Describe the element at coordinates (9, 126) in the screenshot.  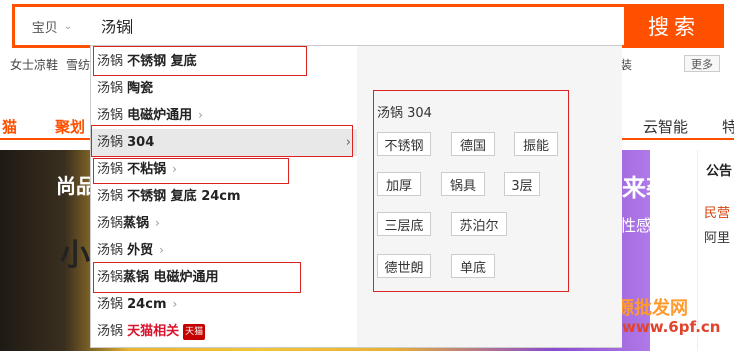
I see `nav-item-tmall: 猫` at that location.